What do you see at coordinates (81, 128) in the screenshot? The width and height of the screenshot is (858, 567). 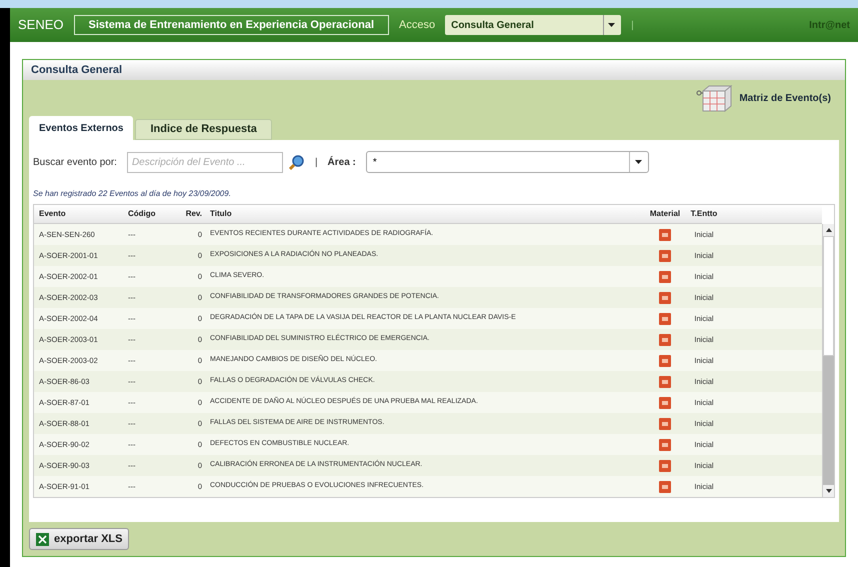 I see `tab: Eventos Externos` at bounding box center [81, 128].